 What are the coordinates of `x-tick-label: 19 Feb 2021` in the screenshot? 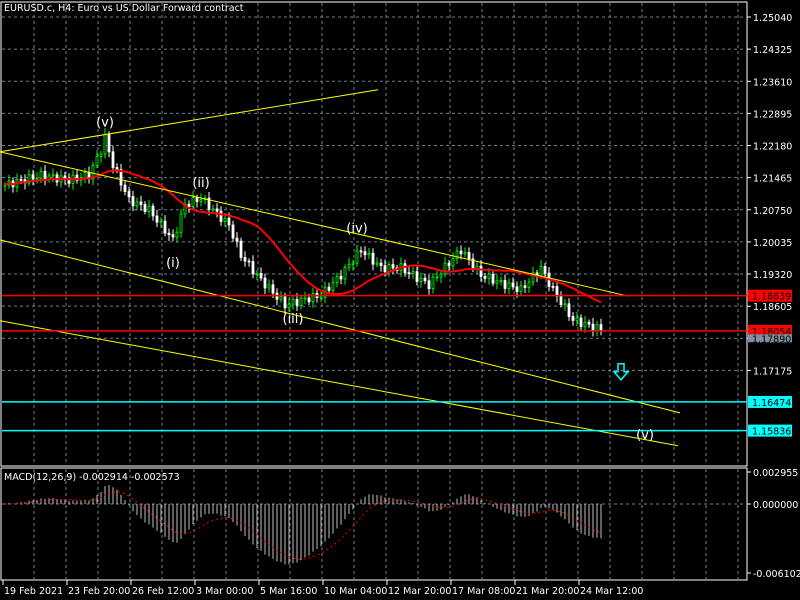 It's located at (33, 591).